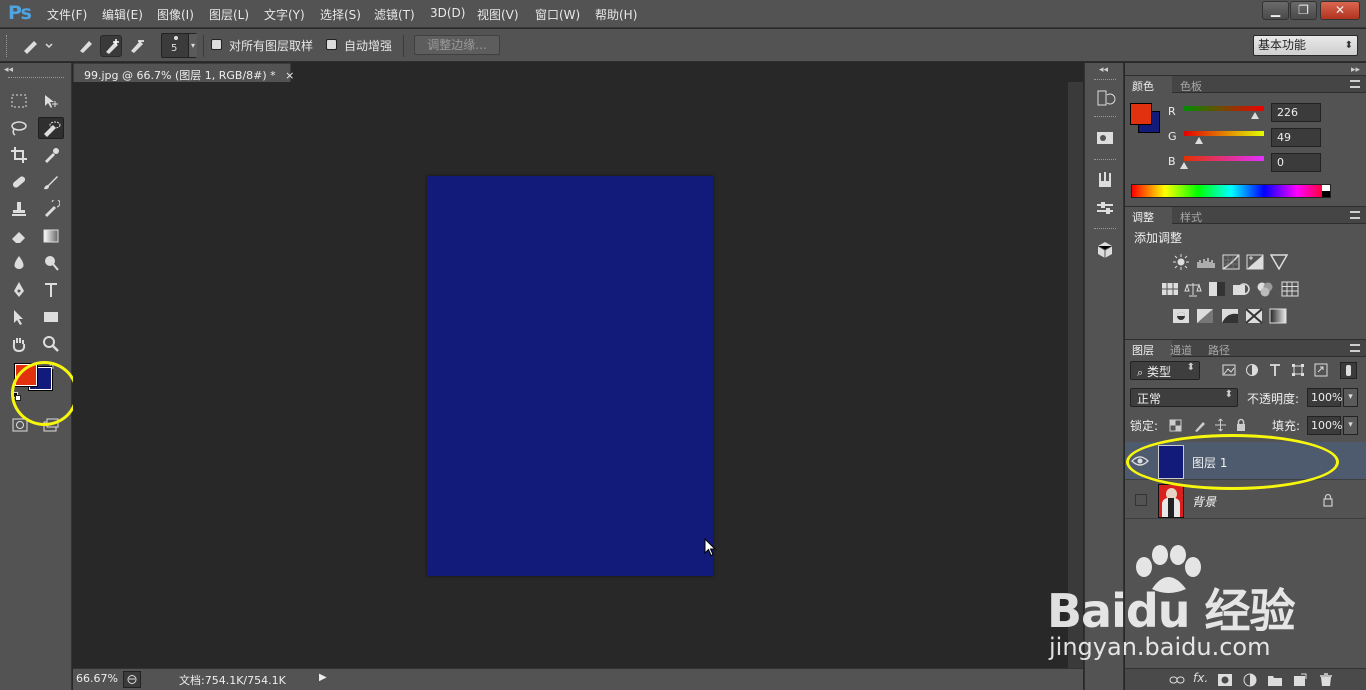  Describe the element at coordinates (1220, 425) in the screenshot. I see `lock-position-icon` at that location.